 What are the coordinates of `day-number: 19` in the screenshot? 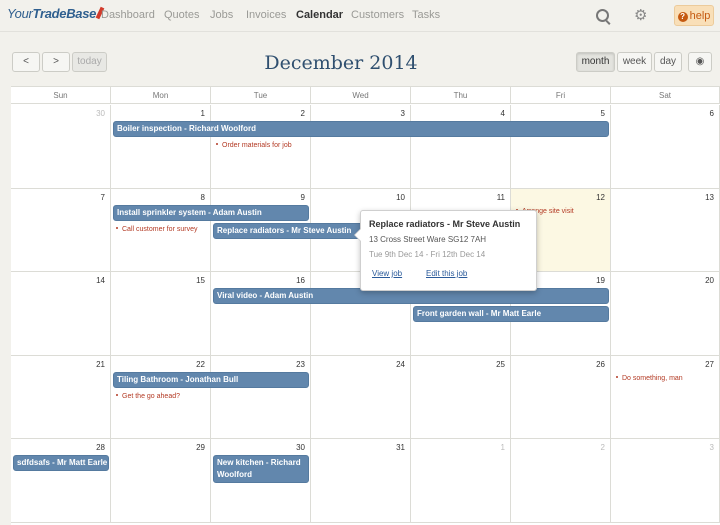 It's located at (600, 280).